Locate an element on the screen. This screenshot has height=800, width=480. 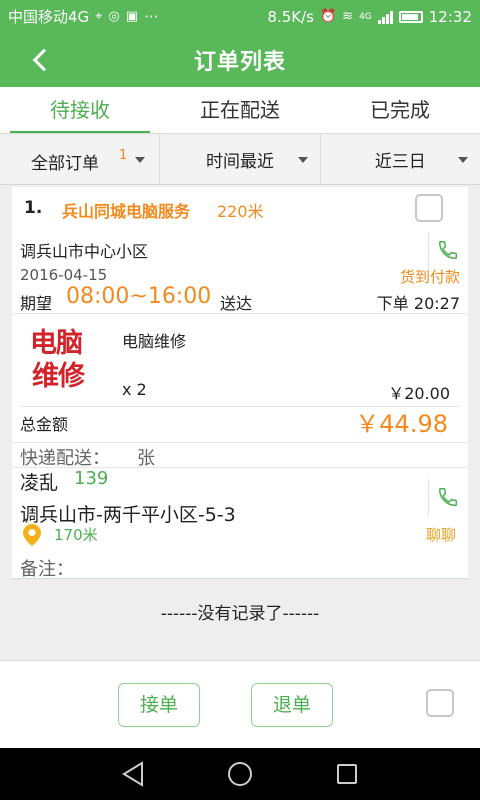
clock: 12:32 is located at coordinates (450, 16).